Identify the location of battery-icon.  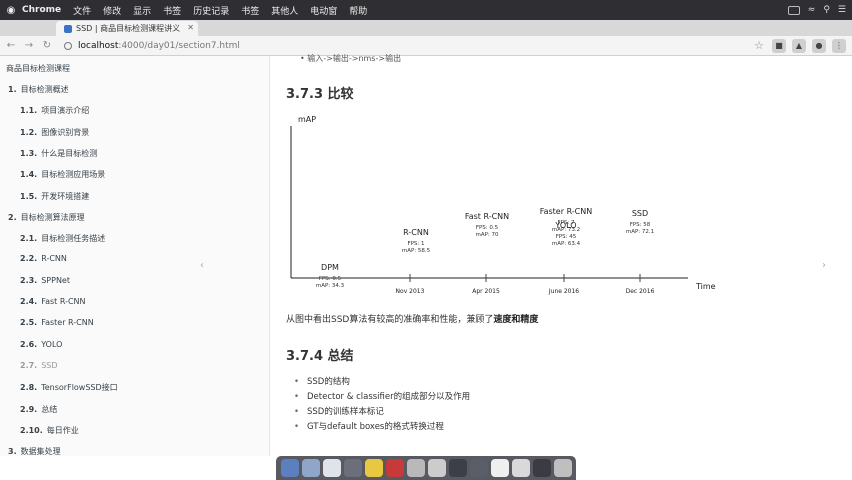
(793, 10).